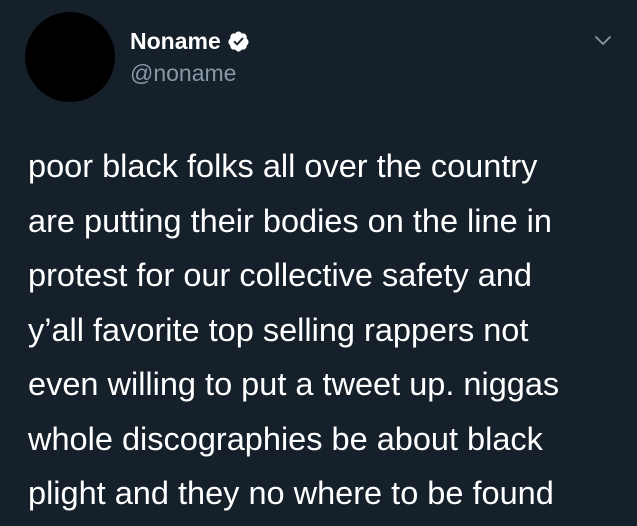 The width and height of the screenshot is (637, 526). I want to click on tweet-text-line: even willing to put a tweet up. niggas, so click(294, 384).